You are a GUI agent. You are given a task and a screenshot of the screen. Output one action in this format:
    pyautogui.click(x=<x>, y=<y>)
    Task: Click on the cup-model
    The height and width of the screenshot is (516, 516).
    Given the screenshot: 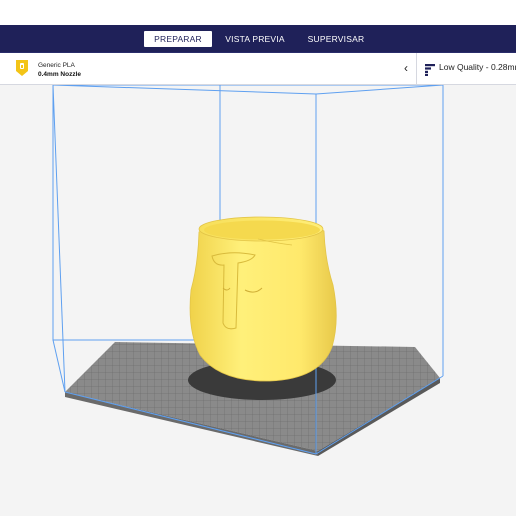 What is the action you would take?
    pyautogui.click(x=263, y=299)
    